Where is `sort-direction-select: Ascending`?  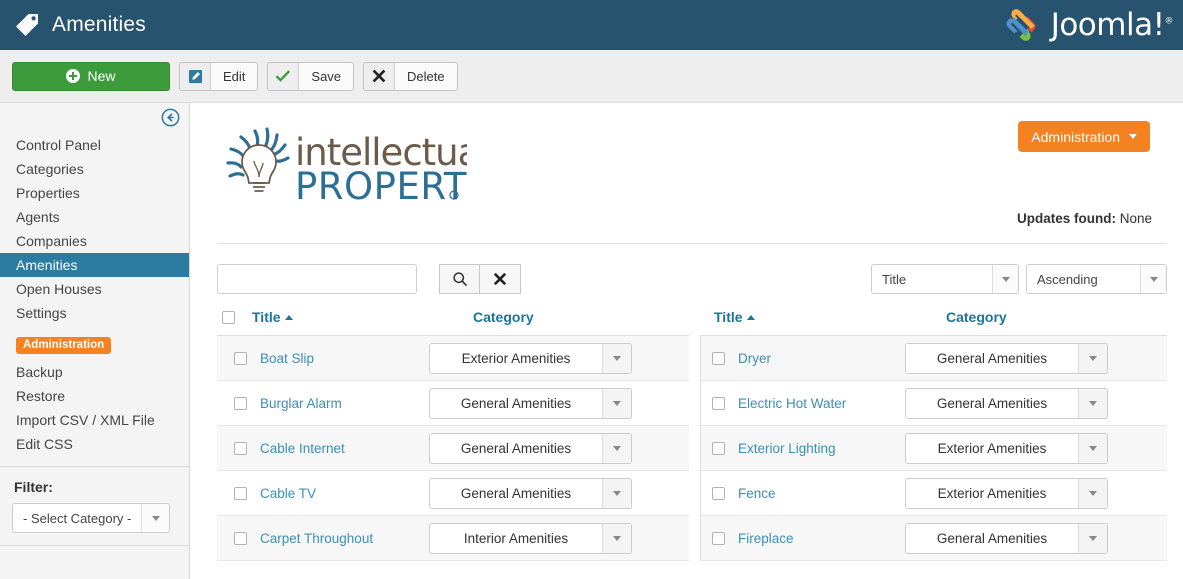
sort-direction-select: Ascending is located at coordinates (1096, 279).